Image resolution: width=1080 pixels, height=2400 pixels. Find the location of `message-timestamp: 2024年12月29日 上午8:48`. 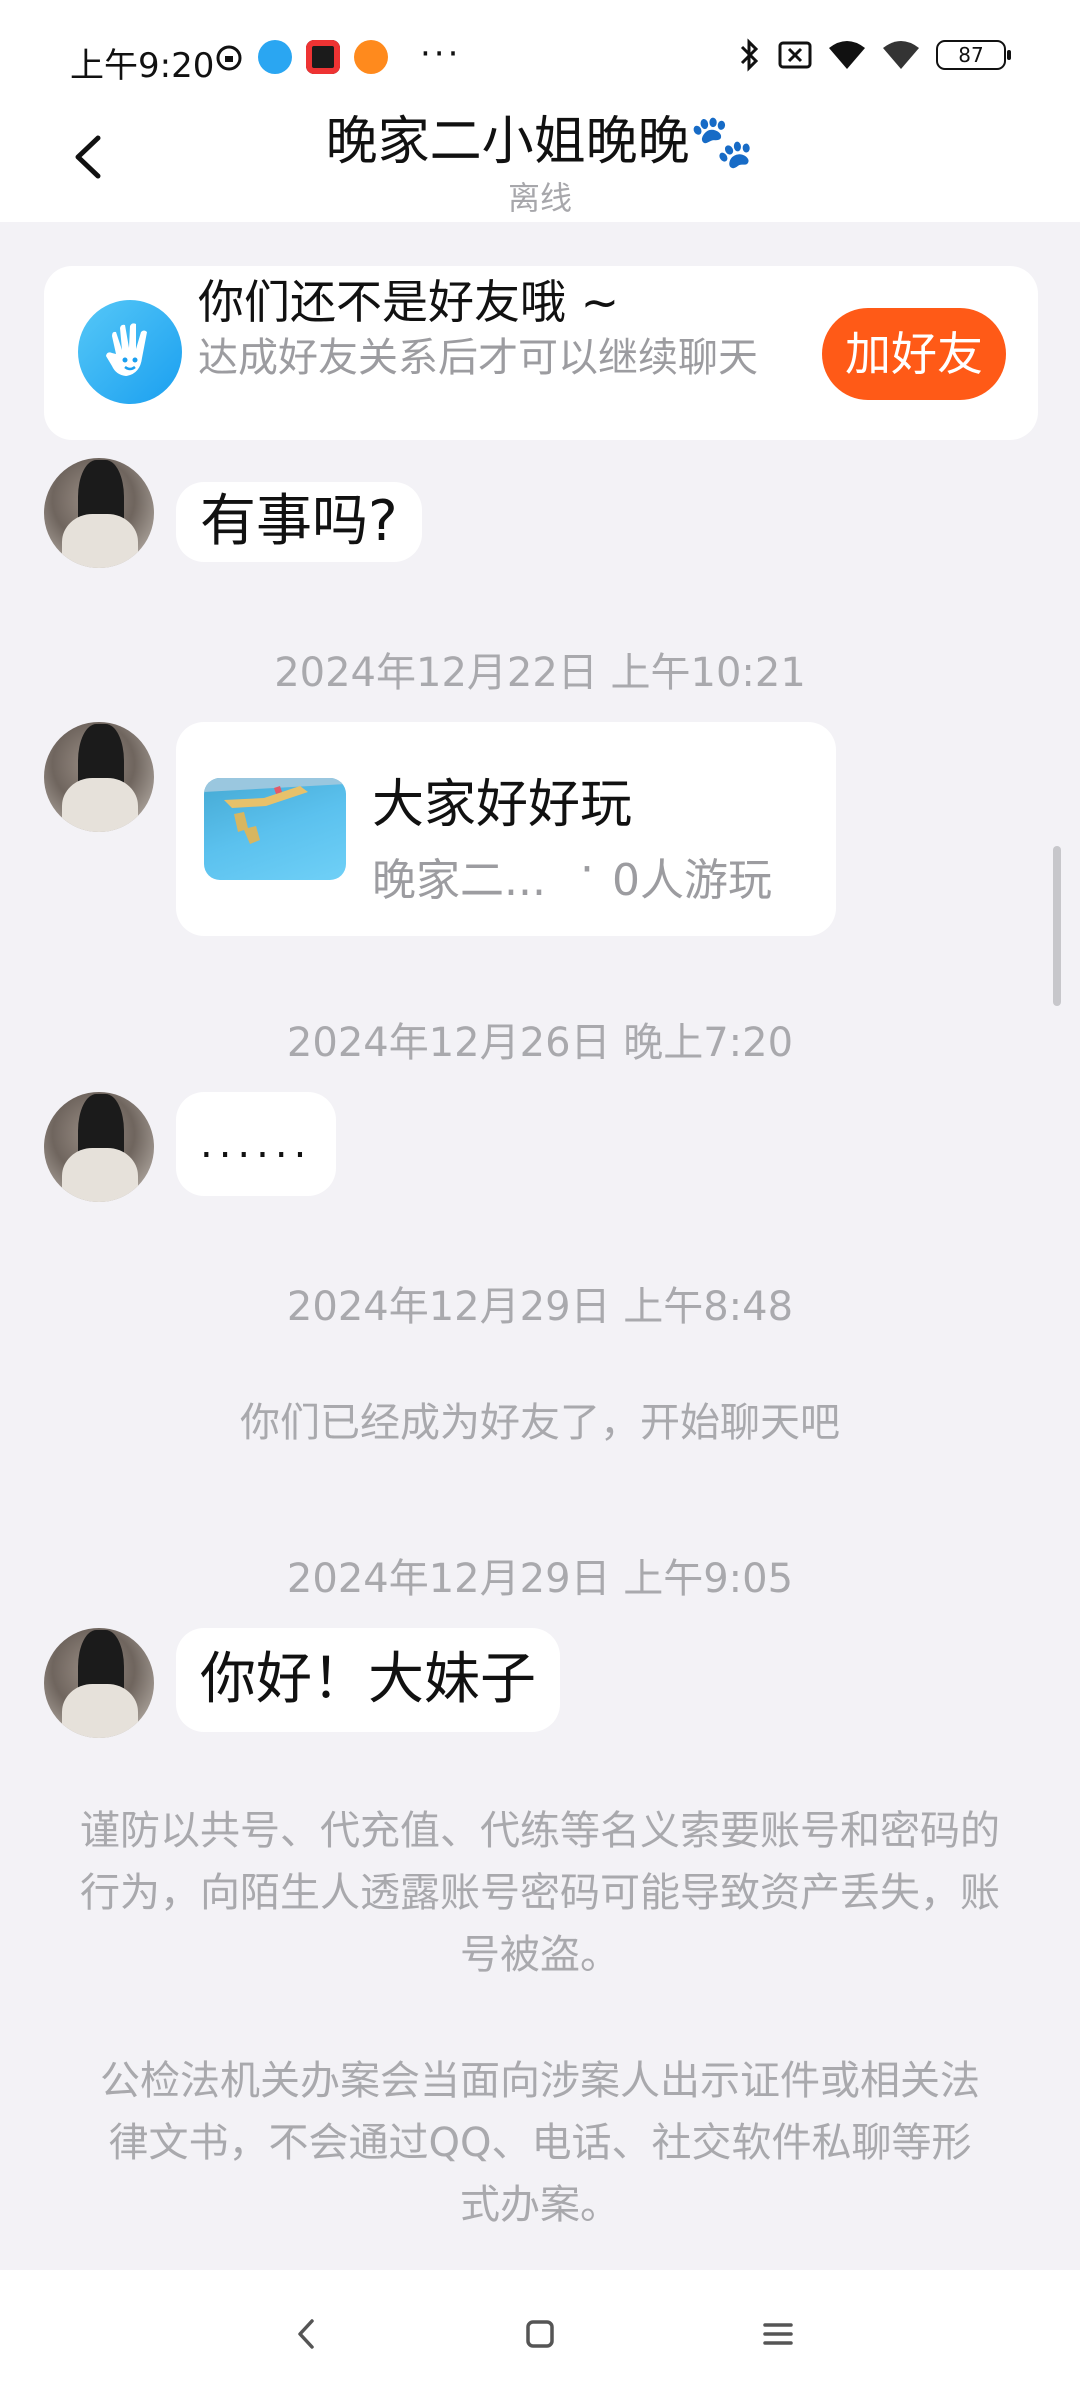

message-timestamp: 2024年12月29日 上午8:48 is located at coordinates (540, 1307).